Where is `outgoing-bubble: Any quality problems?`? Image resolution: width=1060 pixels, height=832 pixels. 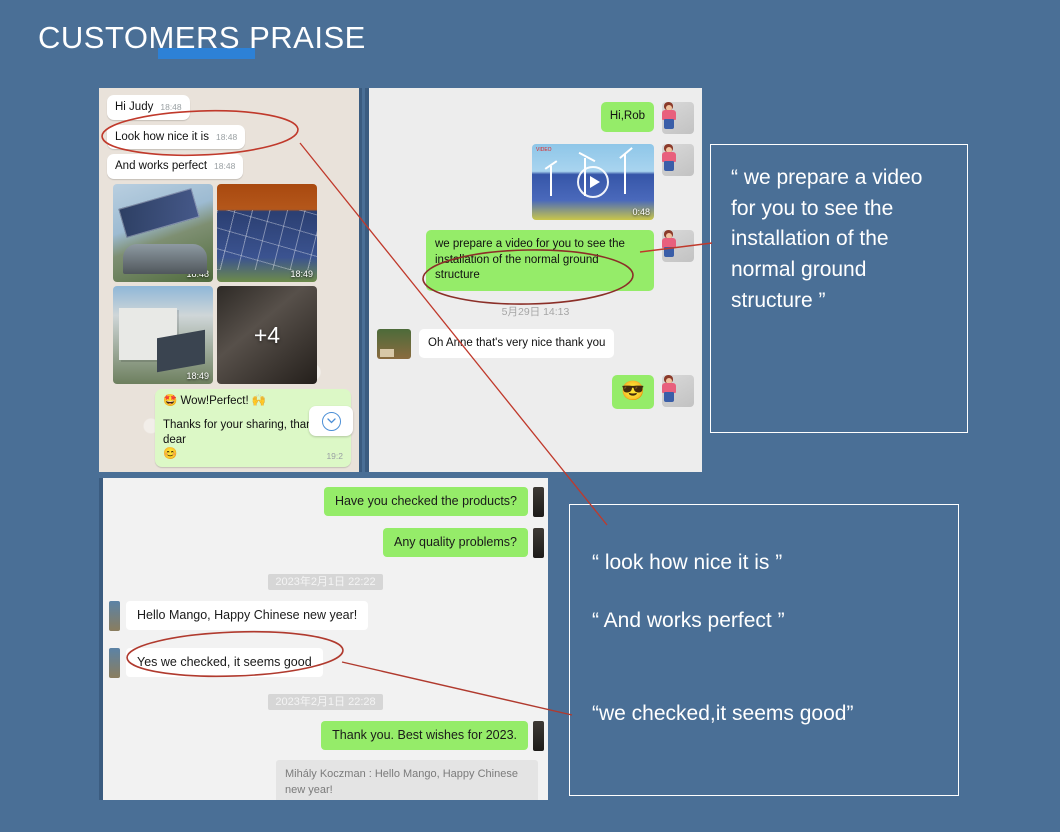
outgoing-bubble: Any quality problems? is located at coordinates (455, 542).